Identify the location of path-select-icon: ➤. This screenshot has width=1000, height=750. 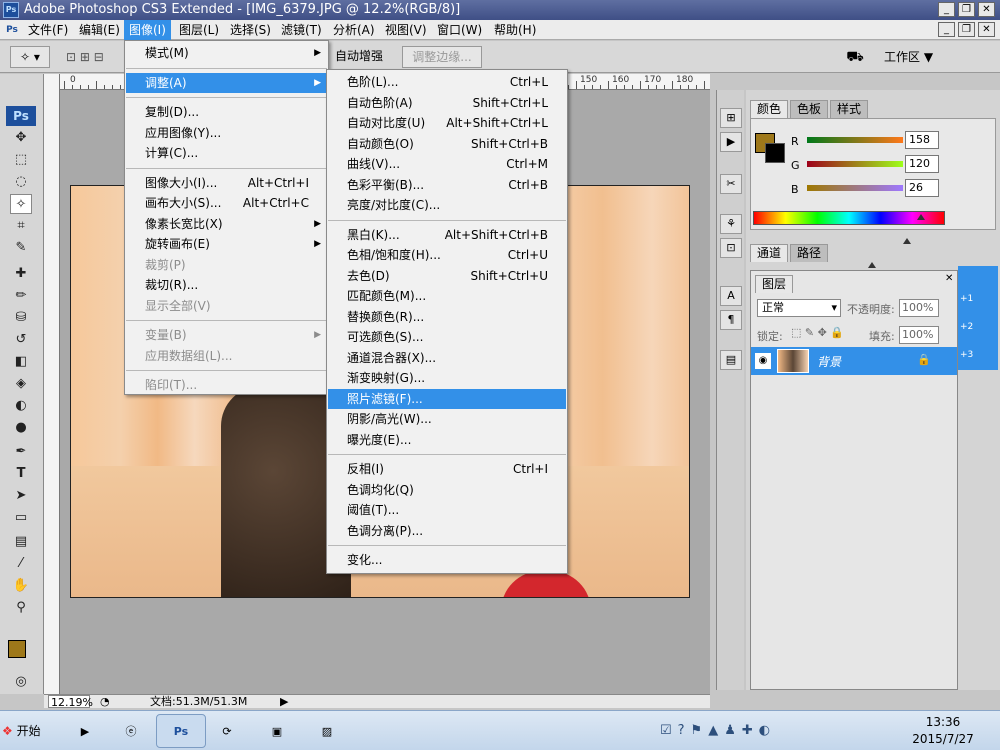
(21, 496).